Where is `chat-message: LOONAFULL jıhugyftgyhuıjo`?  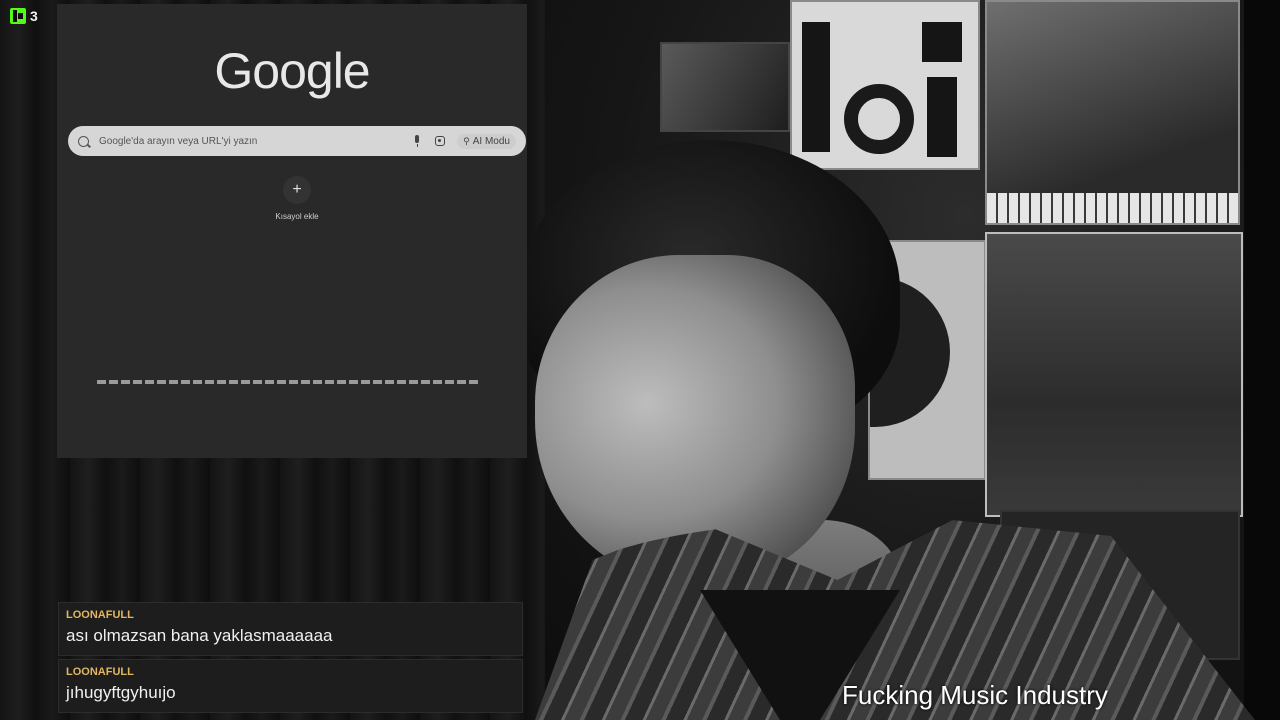
chat-message: LOONAFULL jıhugyftgyhuıjo is located at coordinates (290, 686).